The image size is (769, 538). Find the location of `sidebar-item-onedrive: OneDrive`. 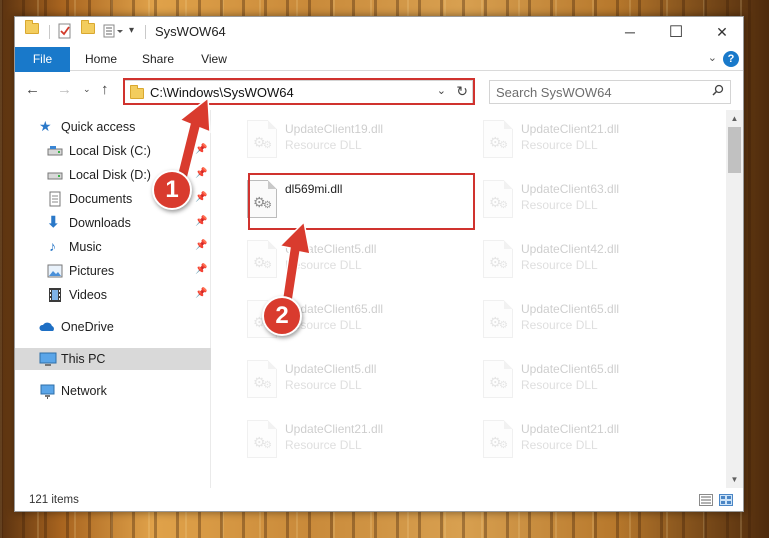

sidebar-item-onedrive: OneDrive is located at coordinates (113, 327).